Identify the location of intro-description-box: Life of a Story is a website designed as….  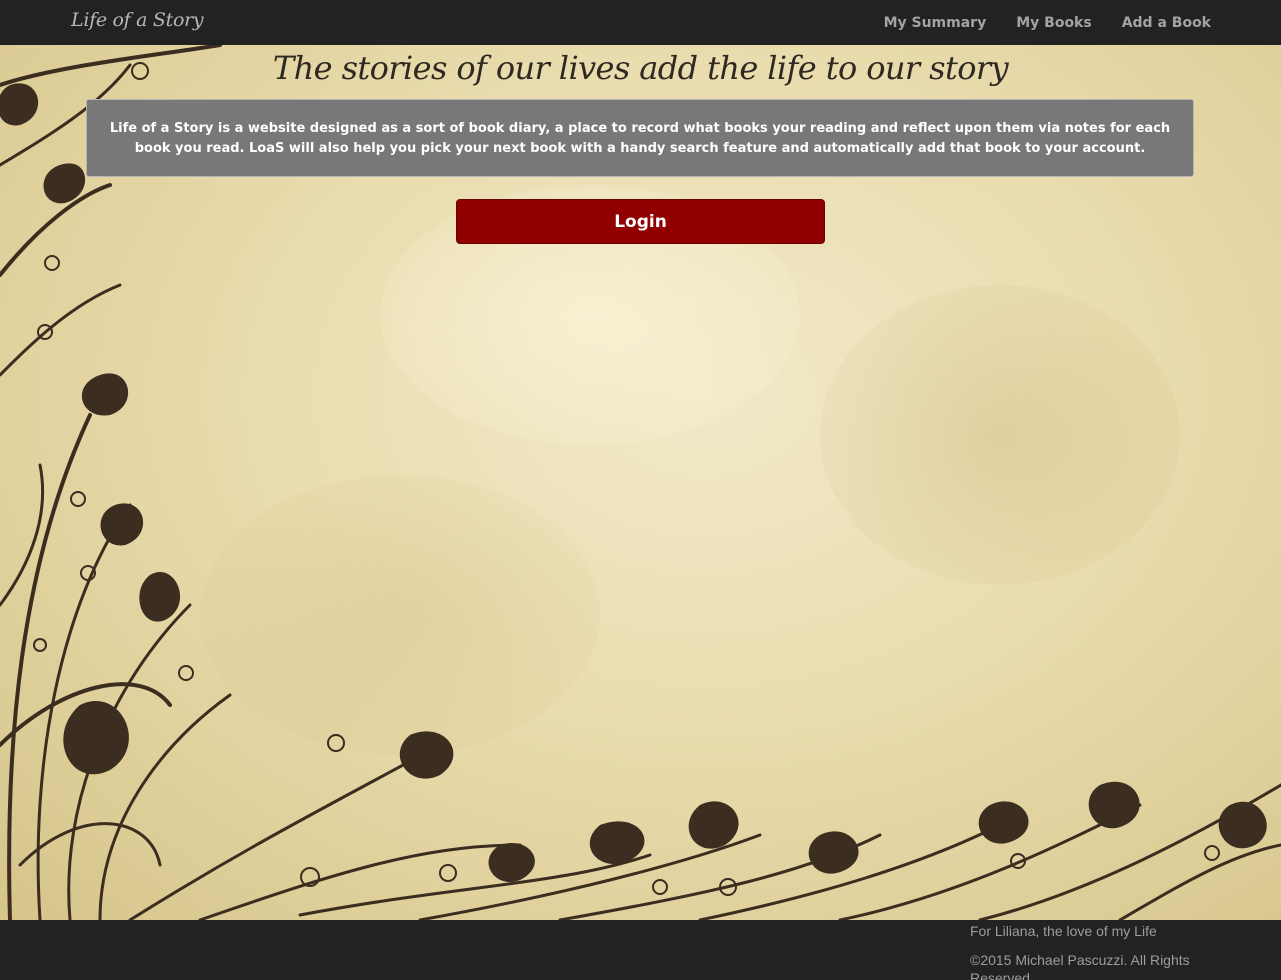
(640, 138).